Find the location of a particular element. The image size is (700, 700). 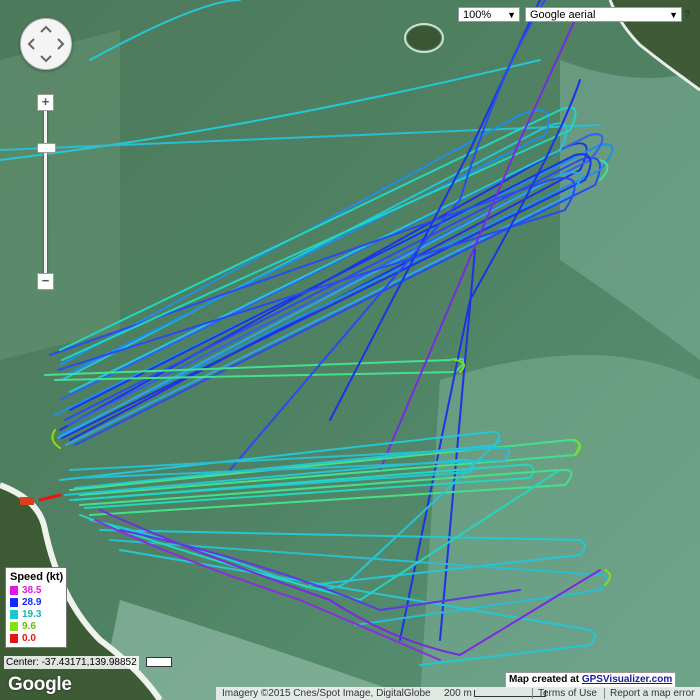

scale-bar is located at coordinates (510, 693).